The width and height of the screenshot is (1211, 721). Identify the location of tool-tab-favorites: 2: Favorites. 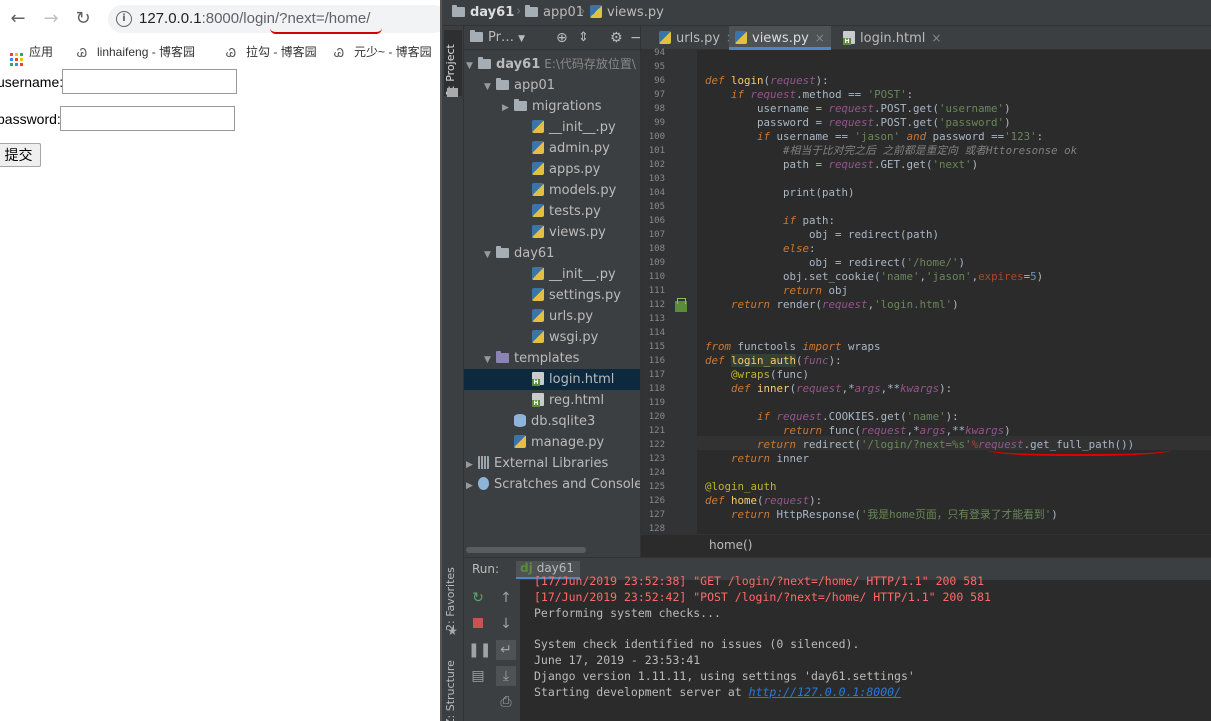
(453, 596).